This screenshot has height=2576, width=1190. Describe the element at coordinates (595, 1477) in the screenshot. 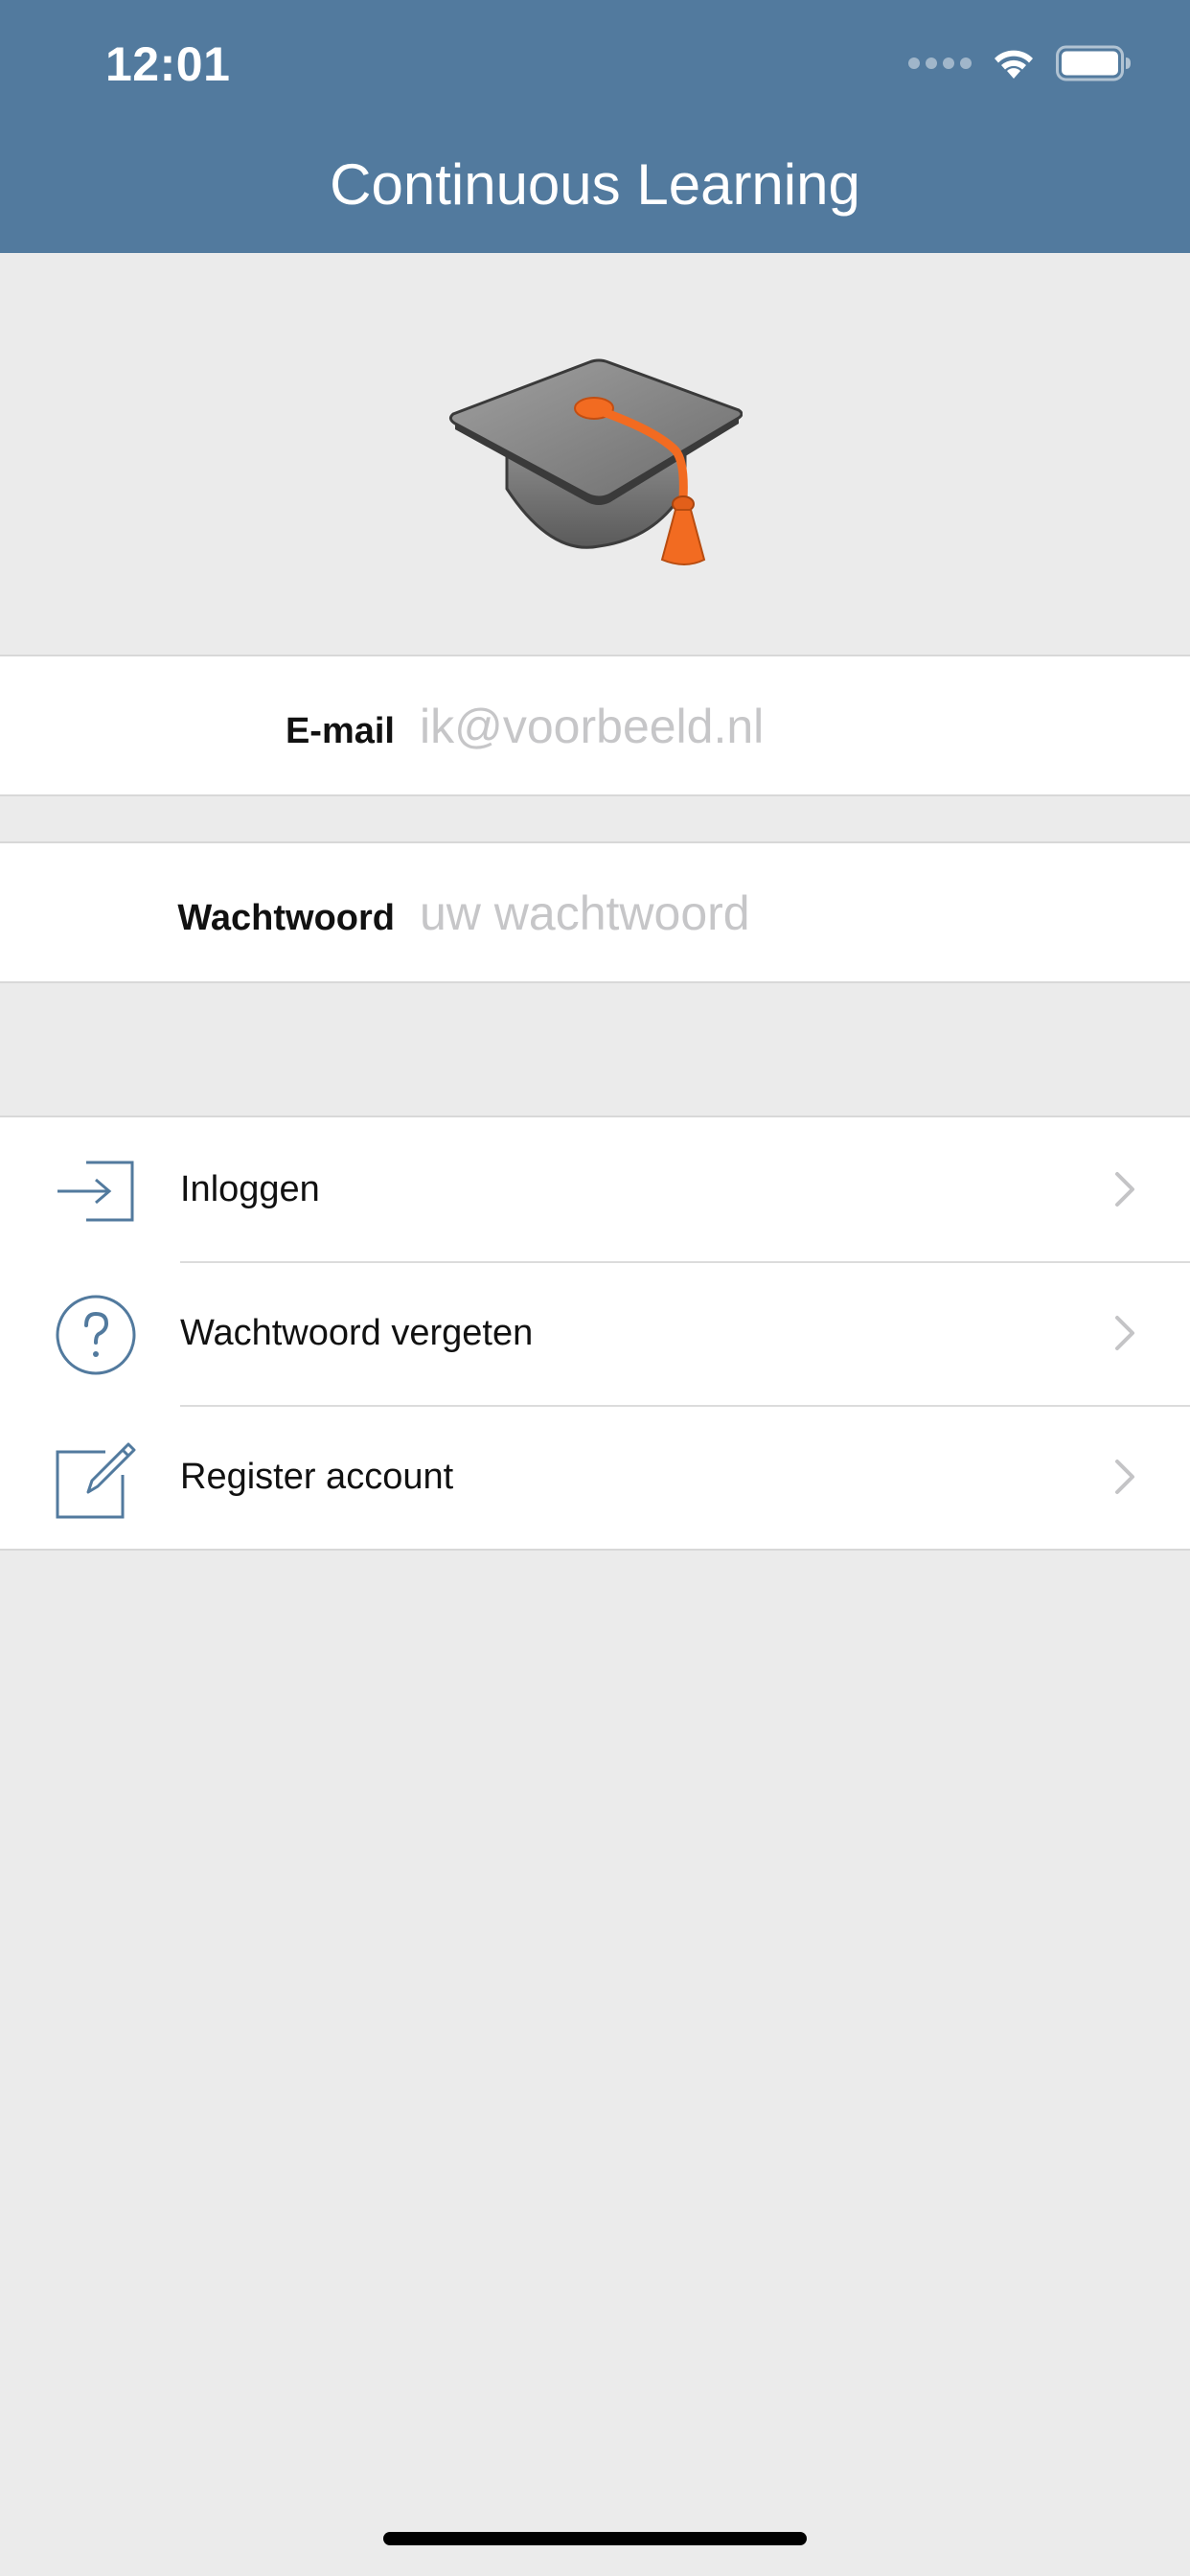

I see `register-account-button: Register account` at that location.